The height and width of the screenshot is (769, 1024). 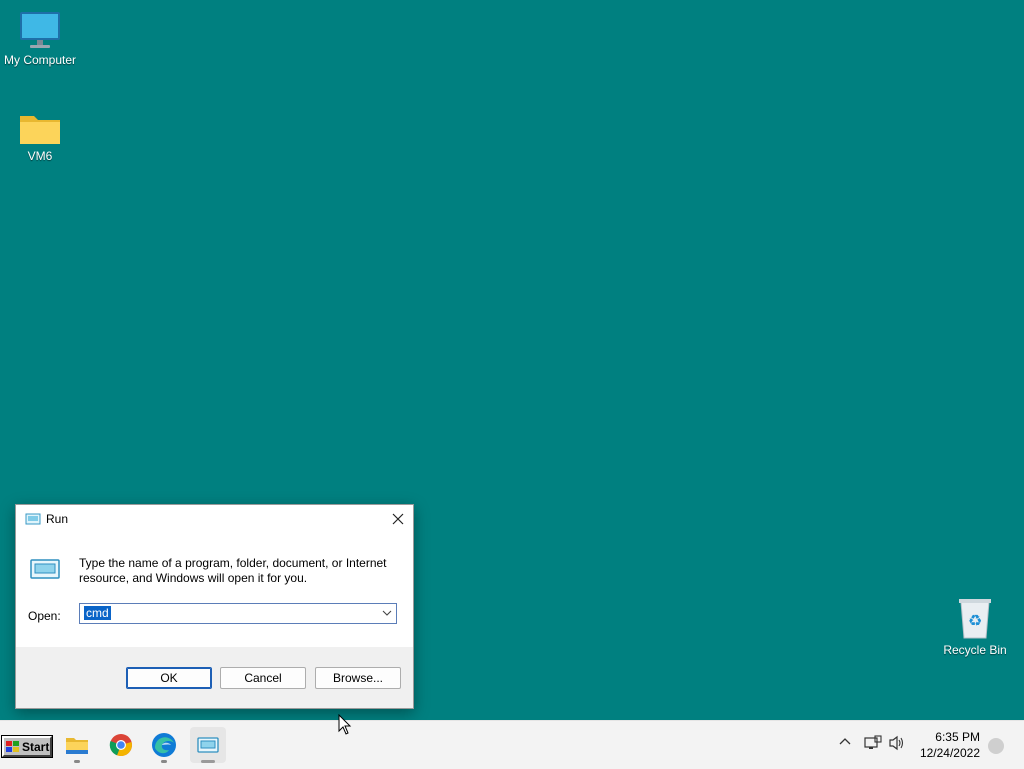 What do you see at coordinates (897, 743) in the screenshot?
I see `volume-icon` at bounding box center [897, 743].